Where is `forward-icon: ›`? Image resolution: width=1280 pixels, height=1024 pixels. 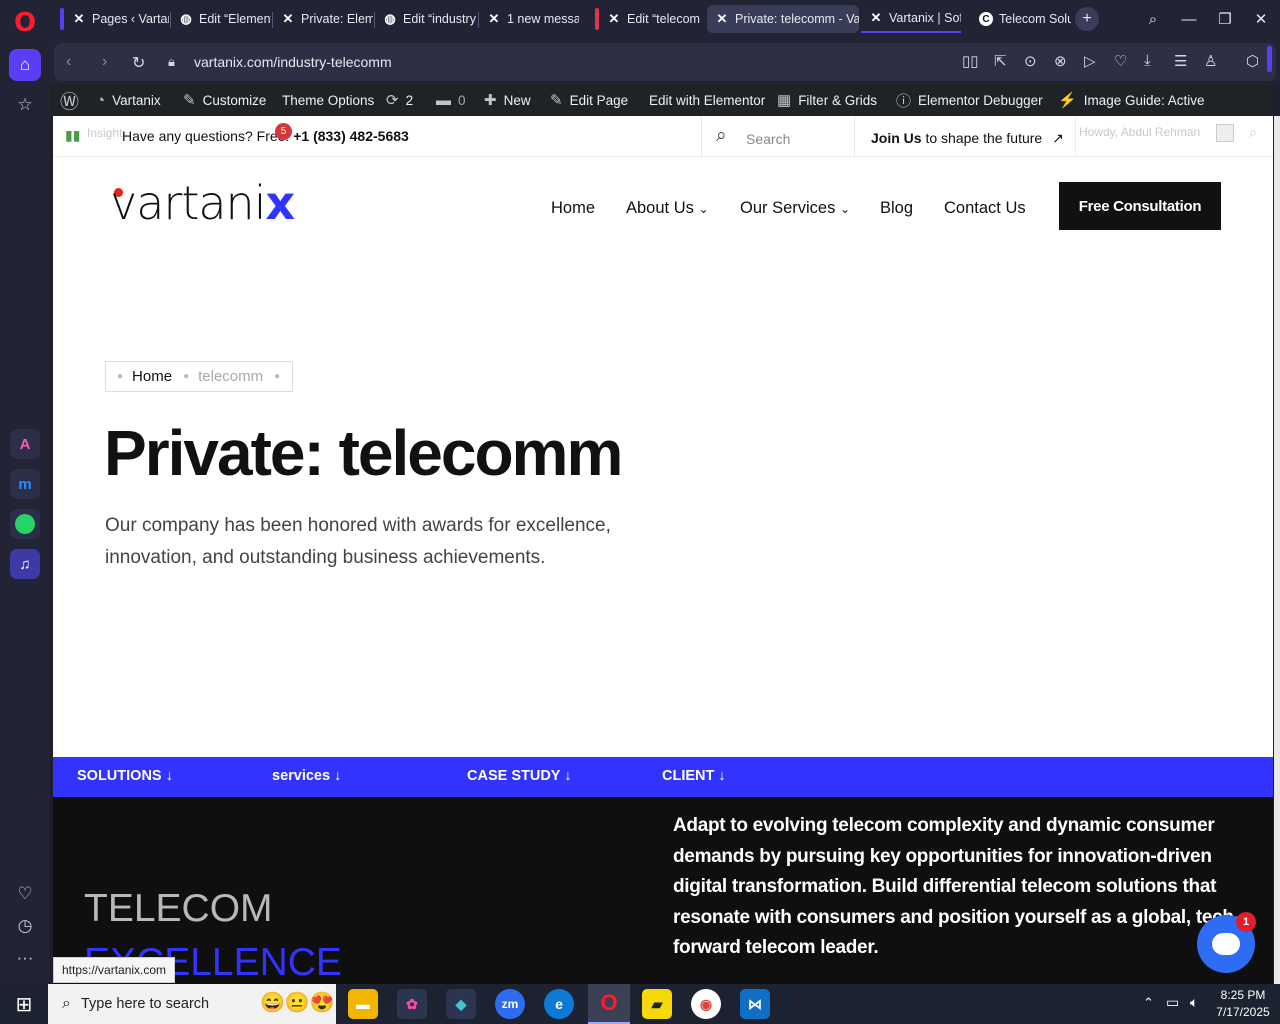
forward-icon: › is located at coordinates (104, 62).